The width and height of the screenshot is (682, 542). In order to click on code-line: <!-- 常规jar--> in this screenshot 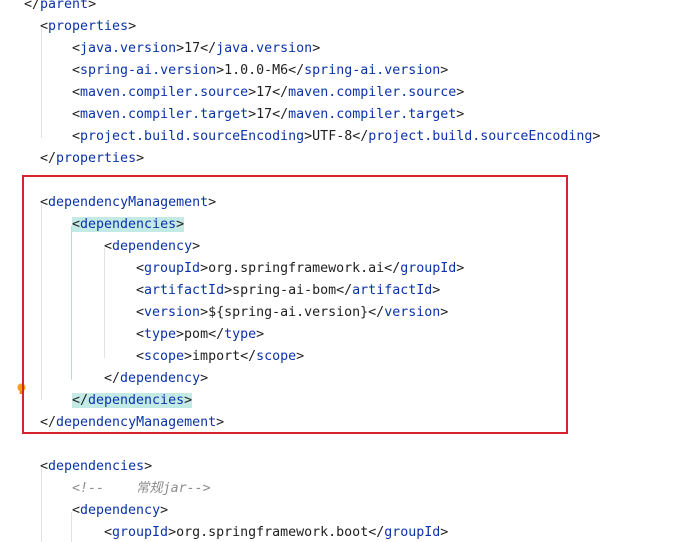, I will do `click(141, 489)`.